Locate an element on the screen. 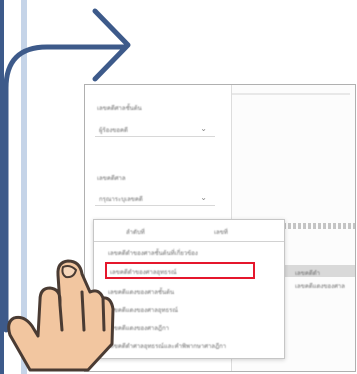  dropdown-header-col: ลำดับที่ is located at coordinates (135, 232).